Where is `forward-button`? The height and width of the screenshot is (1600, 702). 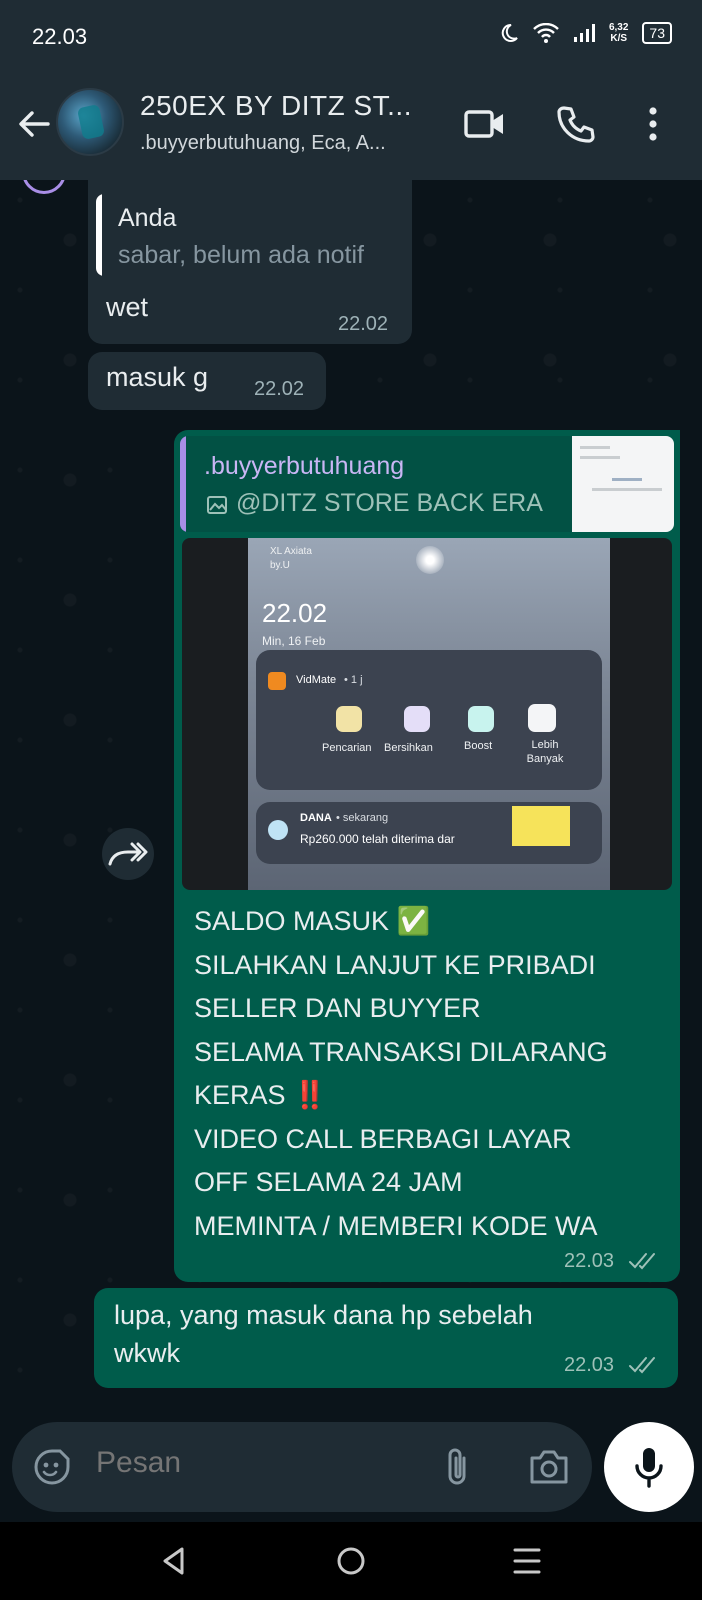 forward-button is located at coordinates (128, 854).